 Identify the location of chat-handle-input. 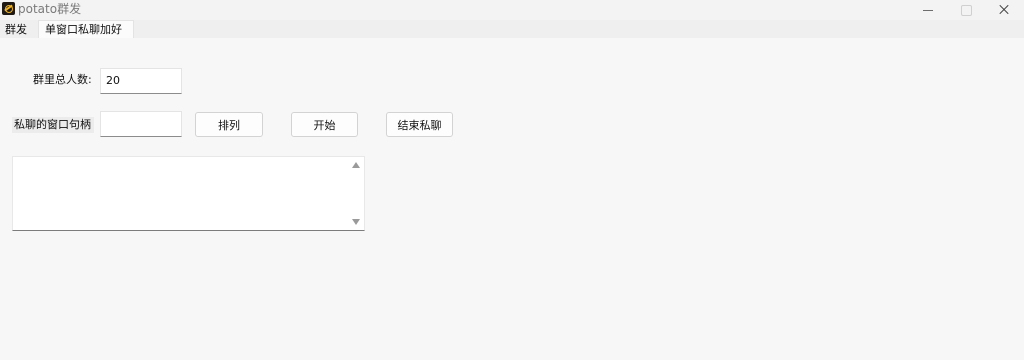
(141, 124).